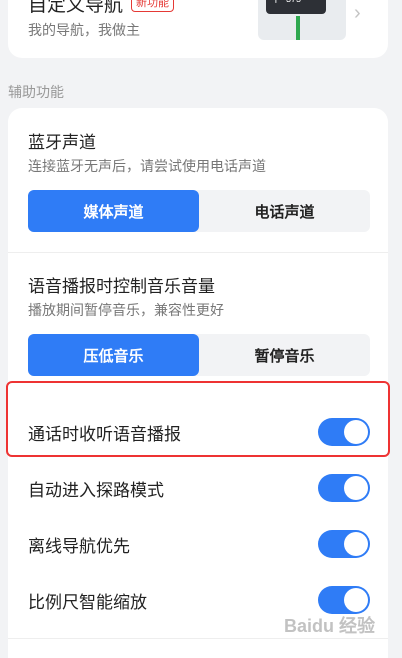 The height and width of the screenshot is (658, 402). I want to click on preview-route-line, so click(298, 28).